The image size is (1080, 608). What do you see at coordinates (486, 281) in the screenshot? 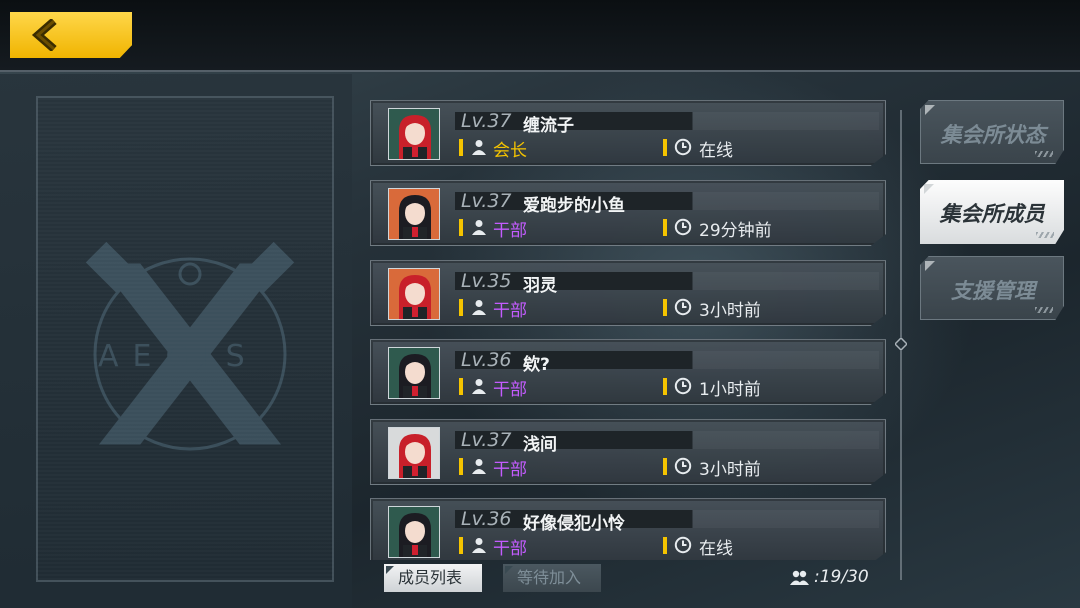
I see `member-level: Lv.35` at bounding box center [486, 281].